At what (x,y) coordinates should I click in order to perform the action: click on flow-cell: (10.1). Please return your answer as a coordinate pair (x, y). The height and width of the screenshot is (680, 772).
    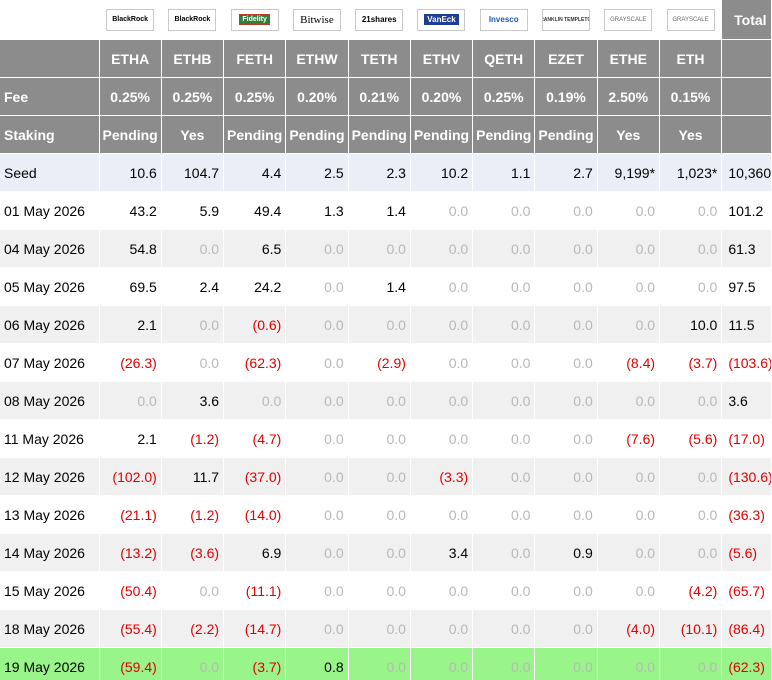
    Looking at the image, I should click on (691, 628).